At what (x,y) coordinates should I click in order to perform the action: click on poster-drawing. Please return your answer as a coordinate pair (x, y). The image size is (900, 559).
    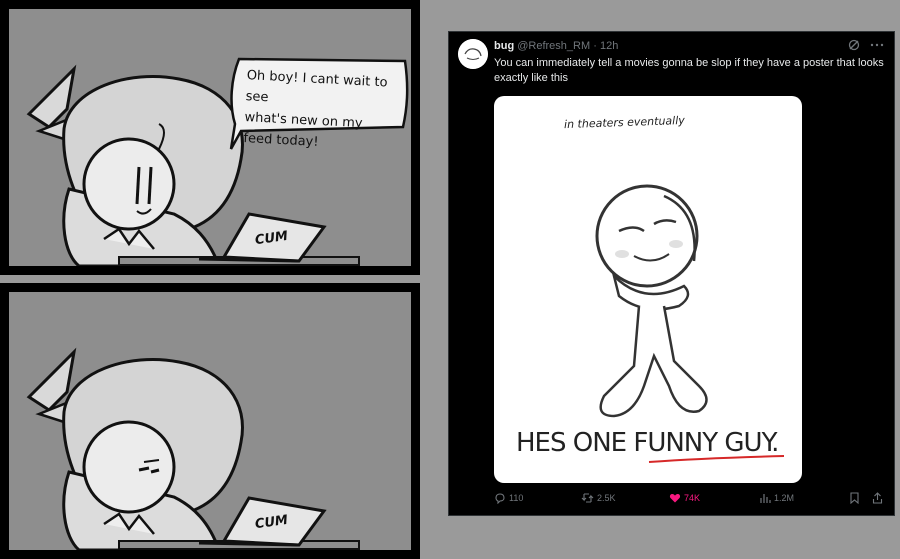
    Looking at the image, I should click on (690, 323).